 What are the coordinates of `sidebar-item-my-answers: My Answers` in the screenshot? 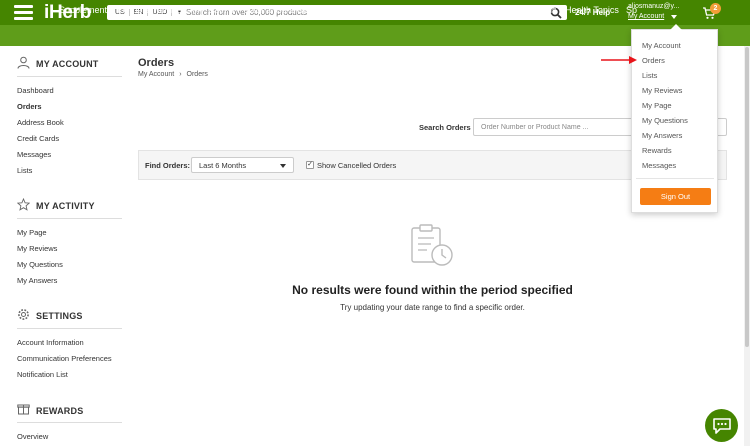 It's located at (37, 280).